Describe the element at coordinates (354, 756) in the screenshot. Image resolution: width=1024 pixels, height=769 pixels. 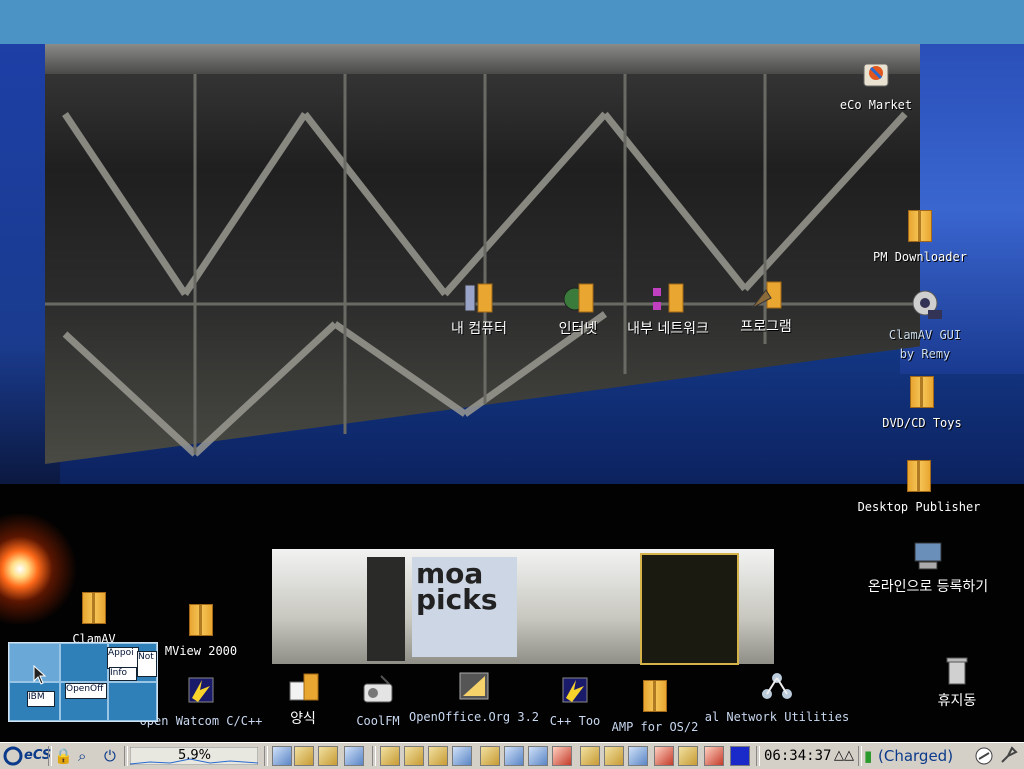
I see `launch-app-3-icon` at that location.